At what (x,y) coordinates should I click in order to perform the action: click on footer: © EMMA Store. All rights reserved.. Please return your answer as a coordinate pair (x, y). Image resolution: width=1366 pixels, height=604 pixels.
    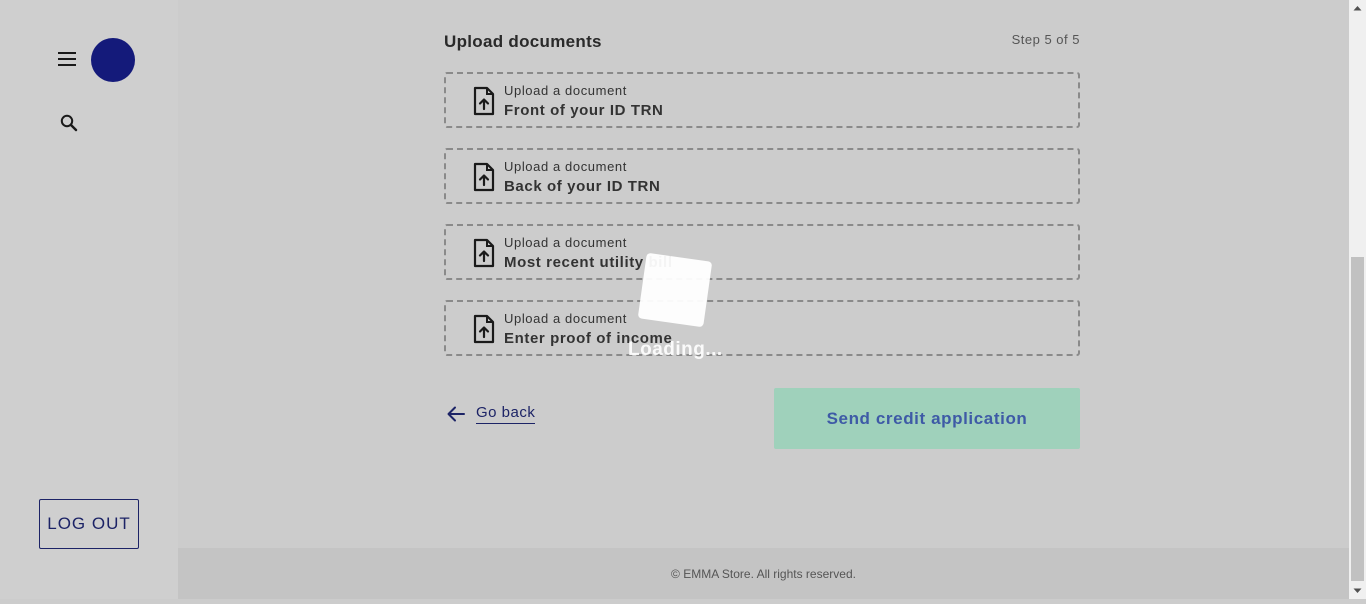
    Looking at the image, I should click on (763, 573).